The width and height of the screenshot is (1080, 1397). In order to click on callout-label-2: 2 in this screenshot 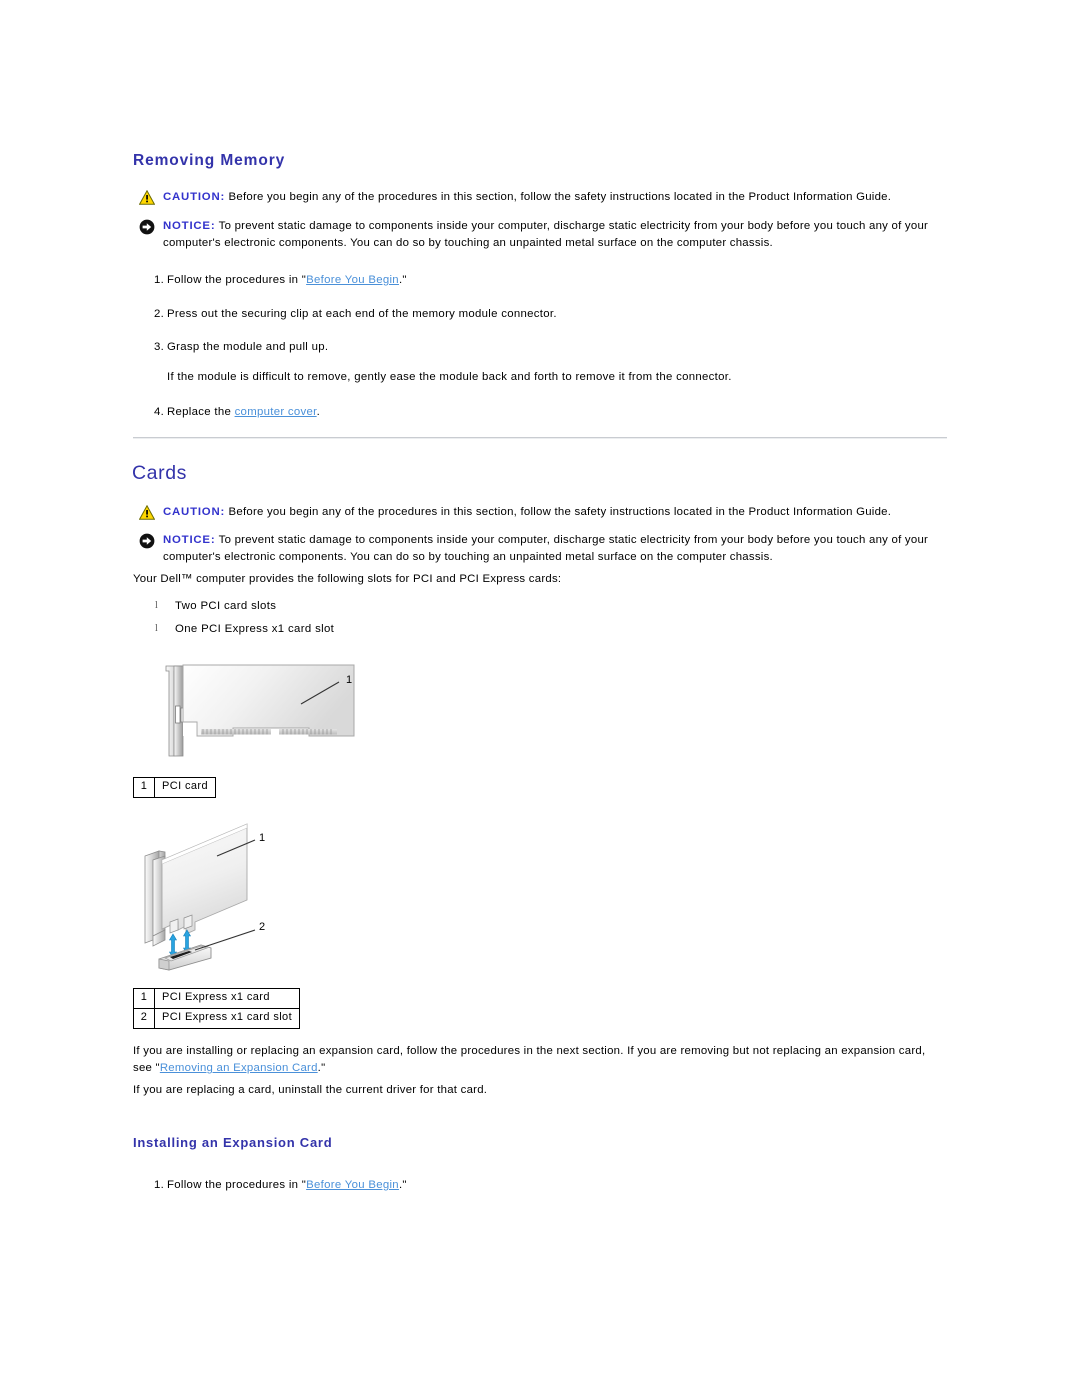, I will do `click(262, 927)`.